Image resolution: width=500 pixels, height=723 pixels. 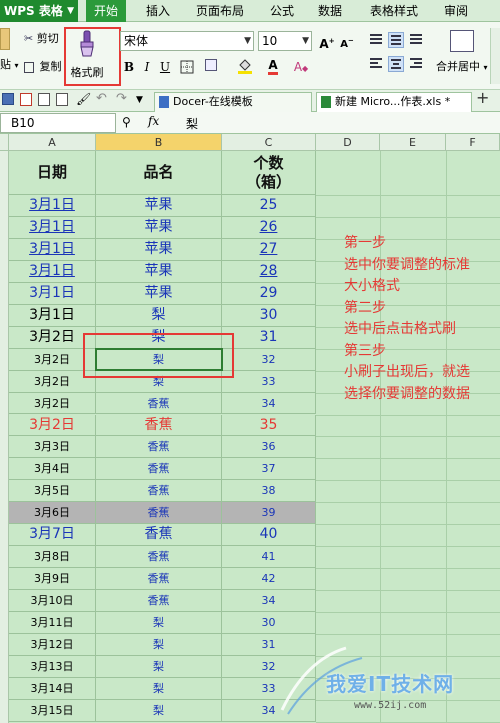 I want to click on cell-date: 3月12日, so click(x=52, y=645).